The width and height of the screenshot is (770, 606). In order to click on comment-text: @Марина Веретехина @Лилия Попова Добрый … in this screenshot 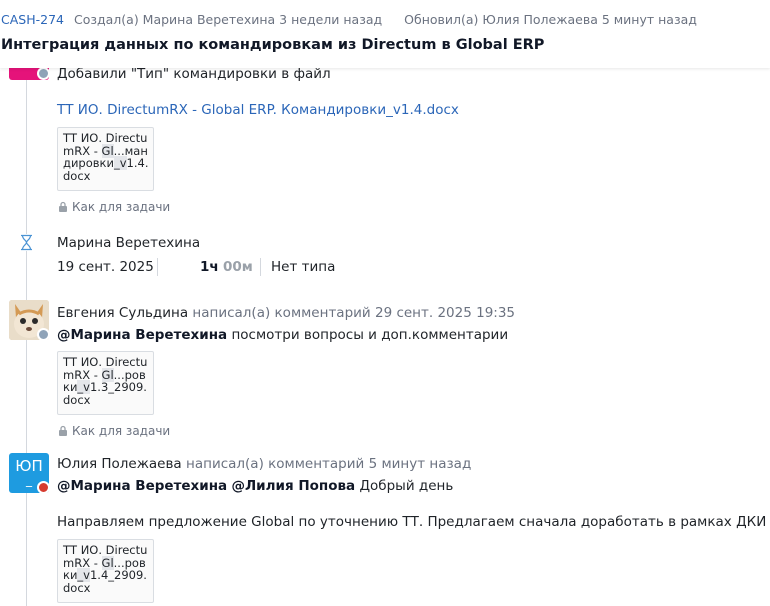, I will do `click(255, 486)`.